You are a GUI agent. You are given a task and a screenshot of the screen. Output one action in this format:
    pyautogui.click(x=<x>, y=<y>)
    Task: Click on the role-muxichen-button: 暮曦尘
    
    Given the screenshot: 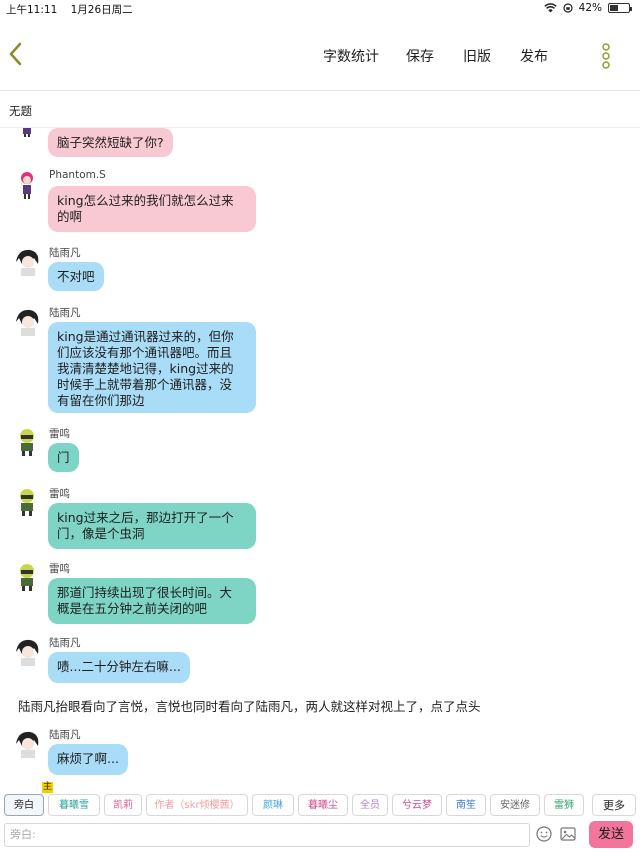 What is the action you would take?
    pyautogui.click(x=323, y=805)
    